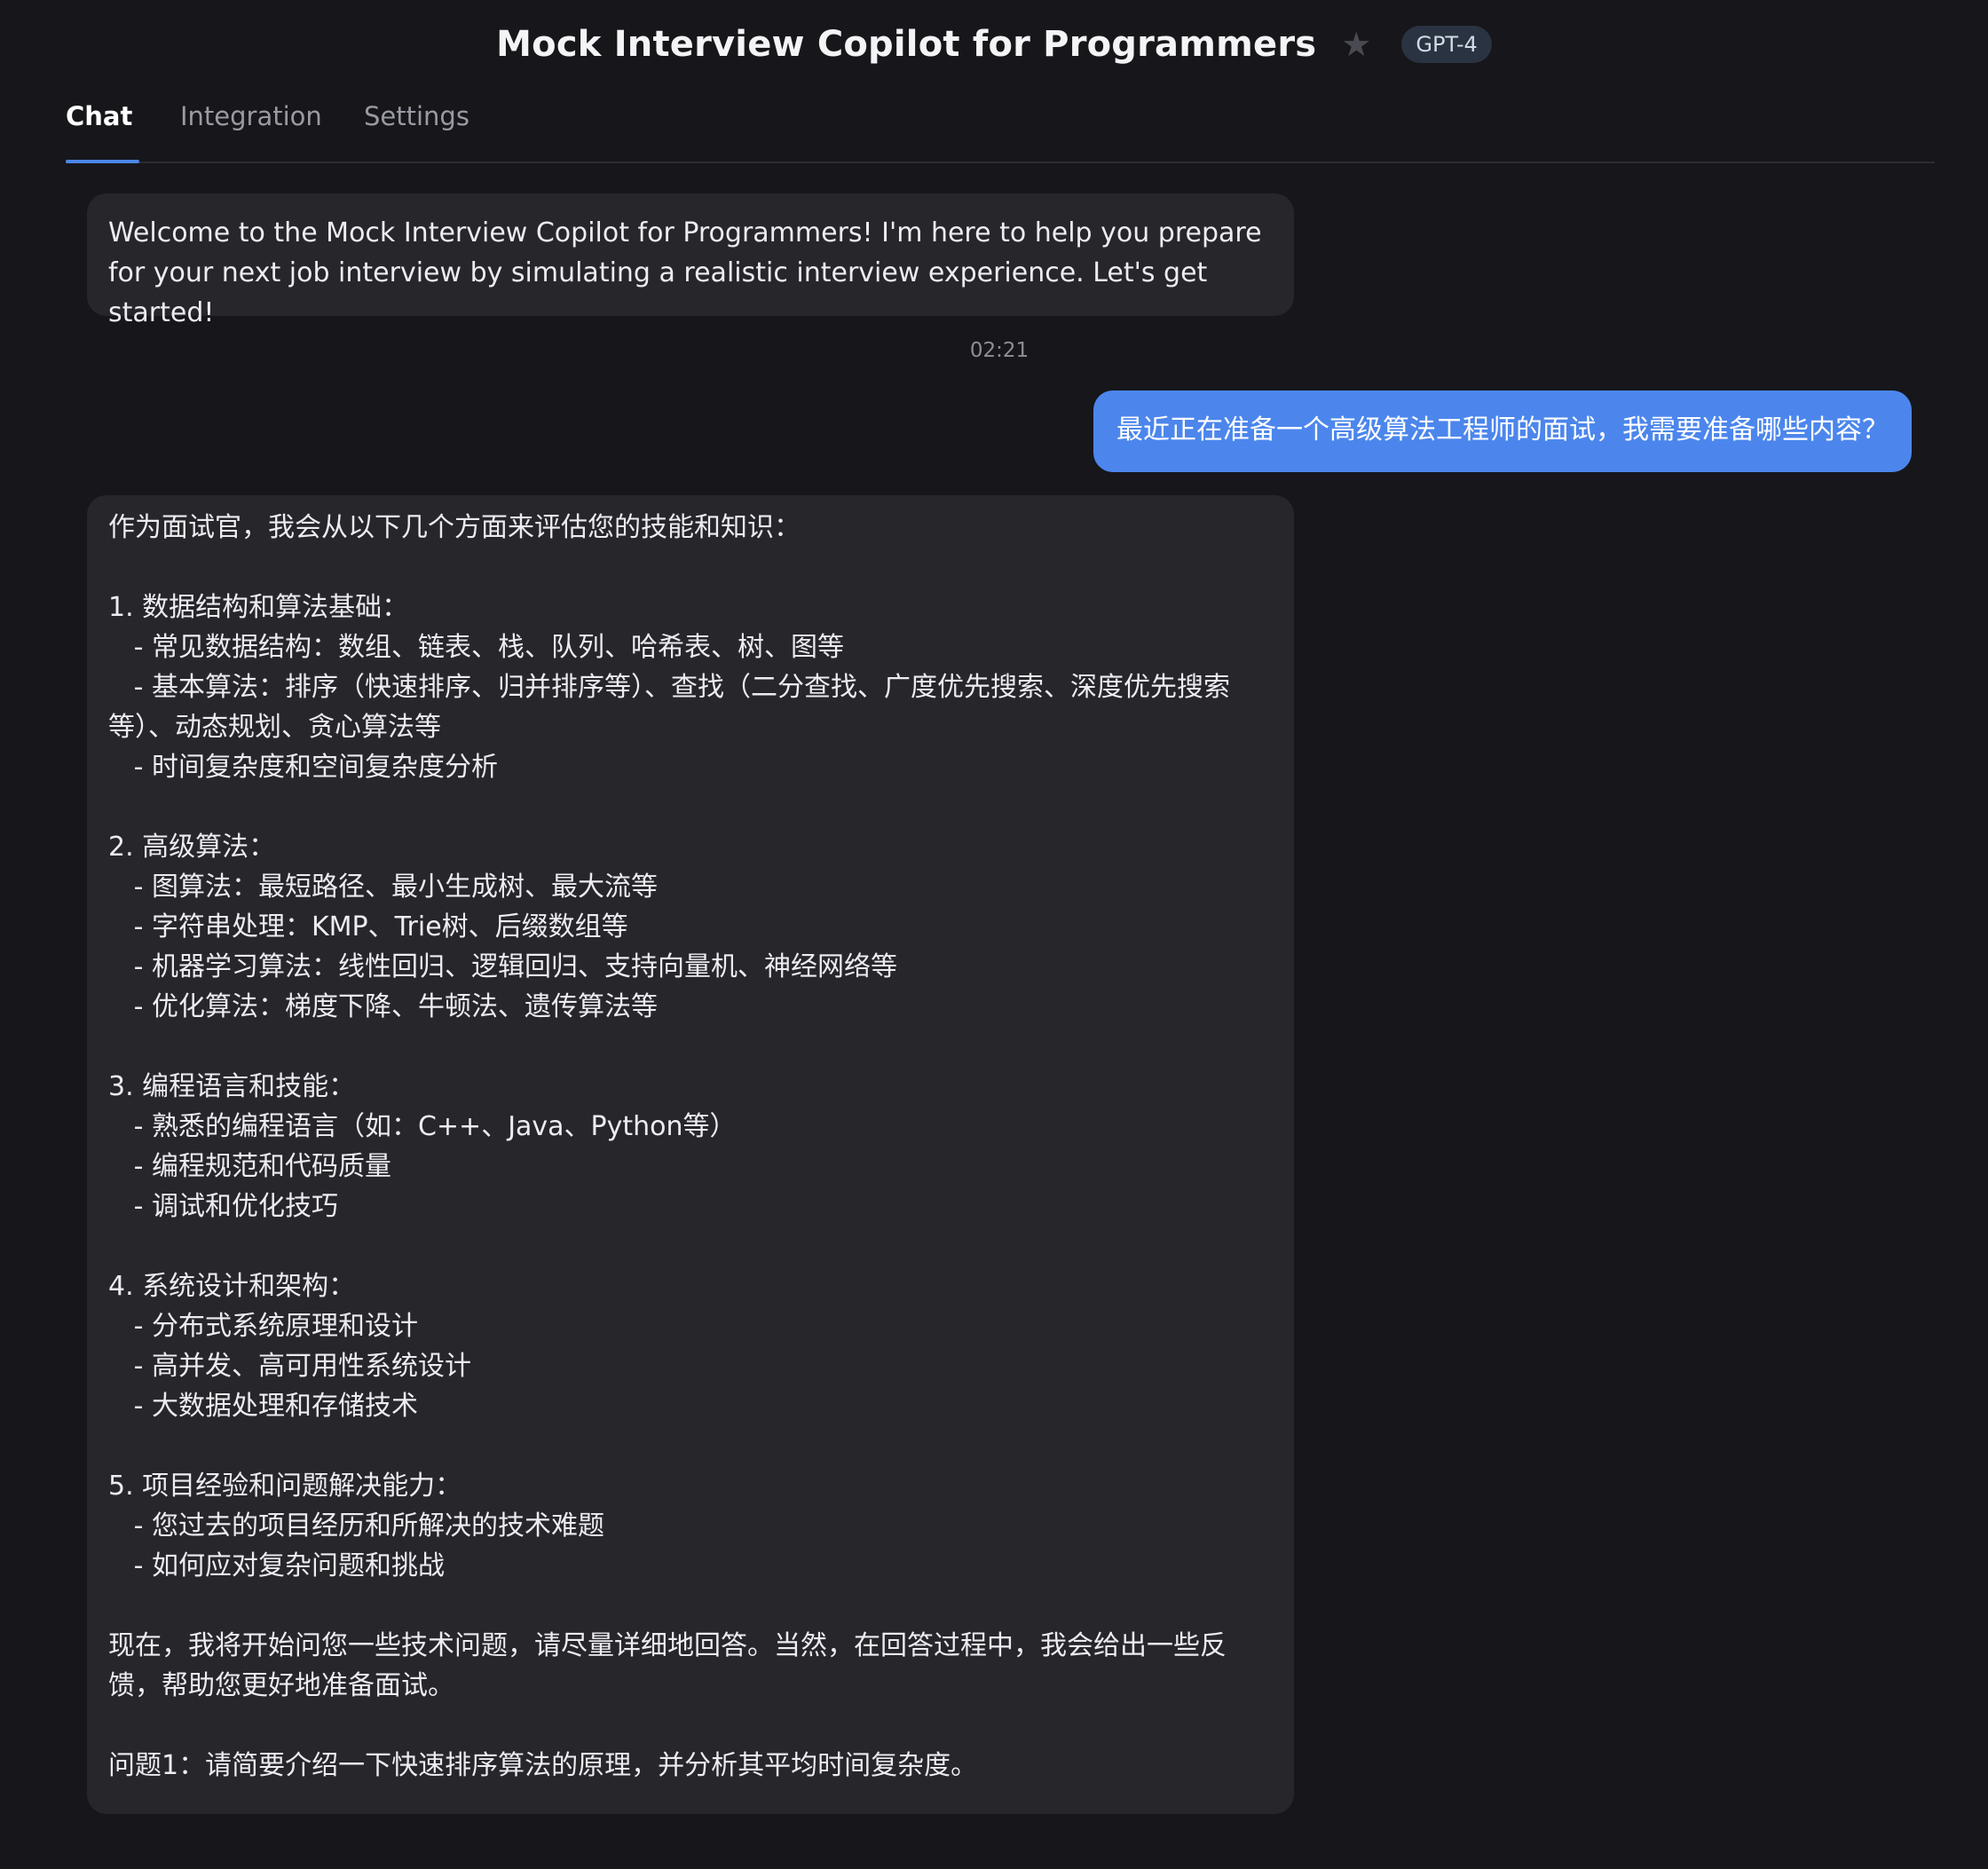 This screenshot has height=1869, width=1988. Describe the element at coordinates (1001, 127) in the screenshot. I see `tab-bar: Chat Integration Settings` at that location.